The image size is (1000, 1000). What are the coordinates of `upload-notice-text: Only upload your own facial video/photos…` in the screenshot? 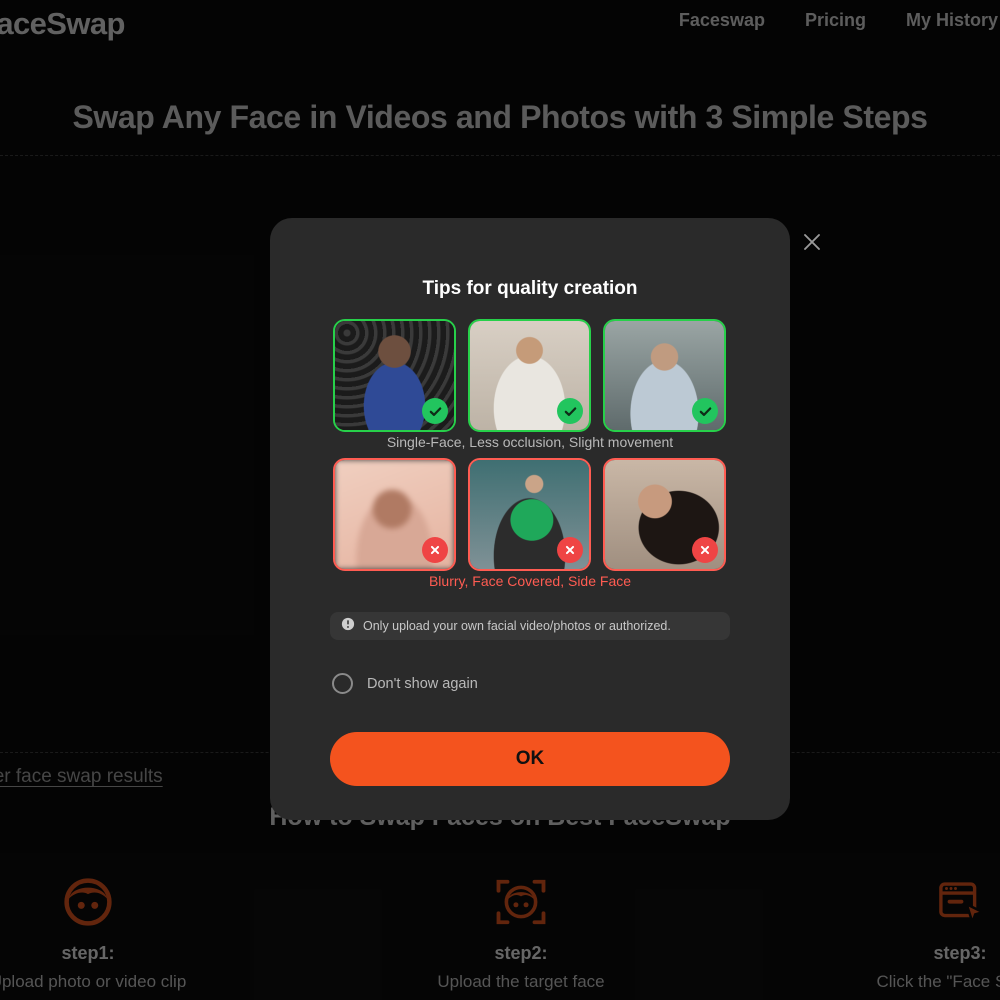 It's located at (517, 626).